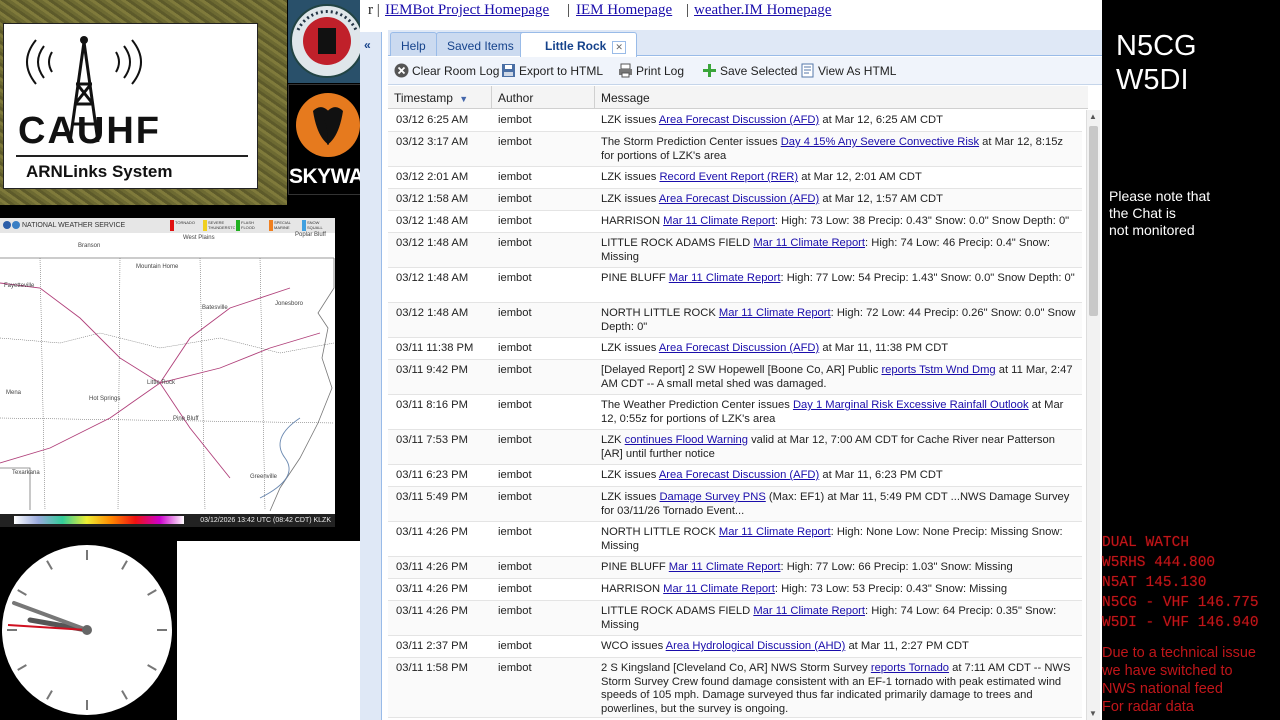  What do you see at coordinates (440, 97) in the screenshot?
I see `column-timestamp: Timestamp ▼` at bounding box center [440, 97].